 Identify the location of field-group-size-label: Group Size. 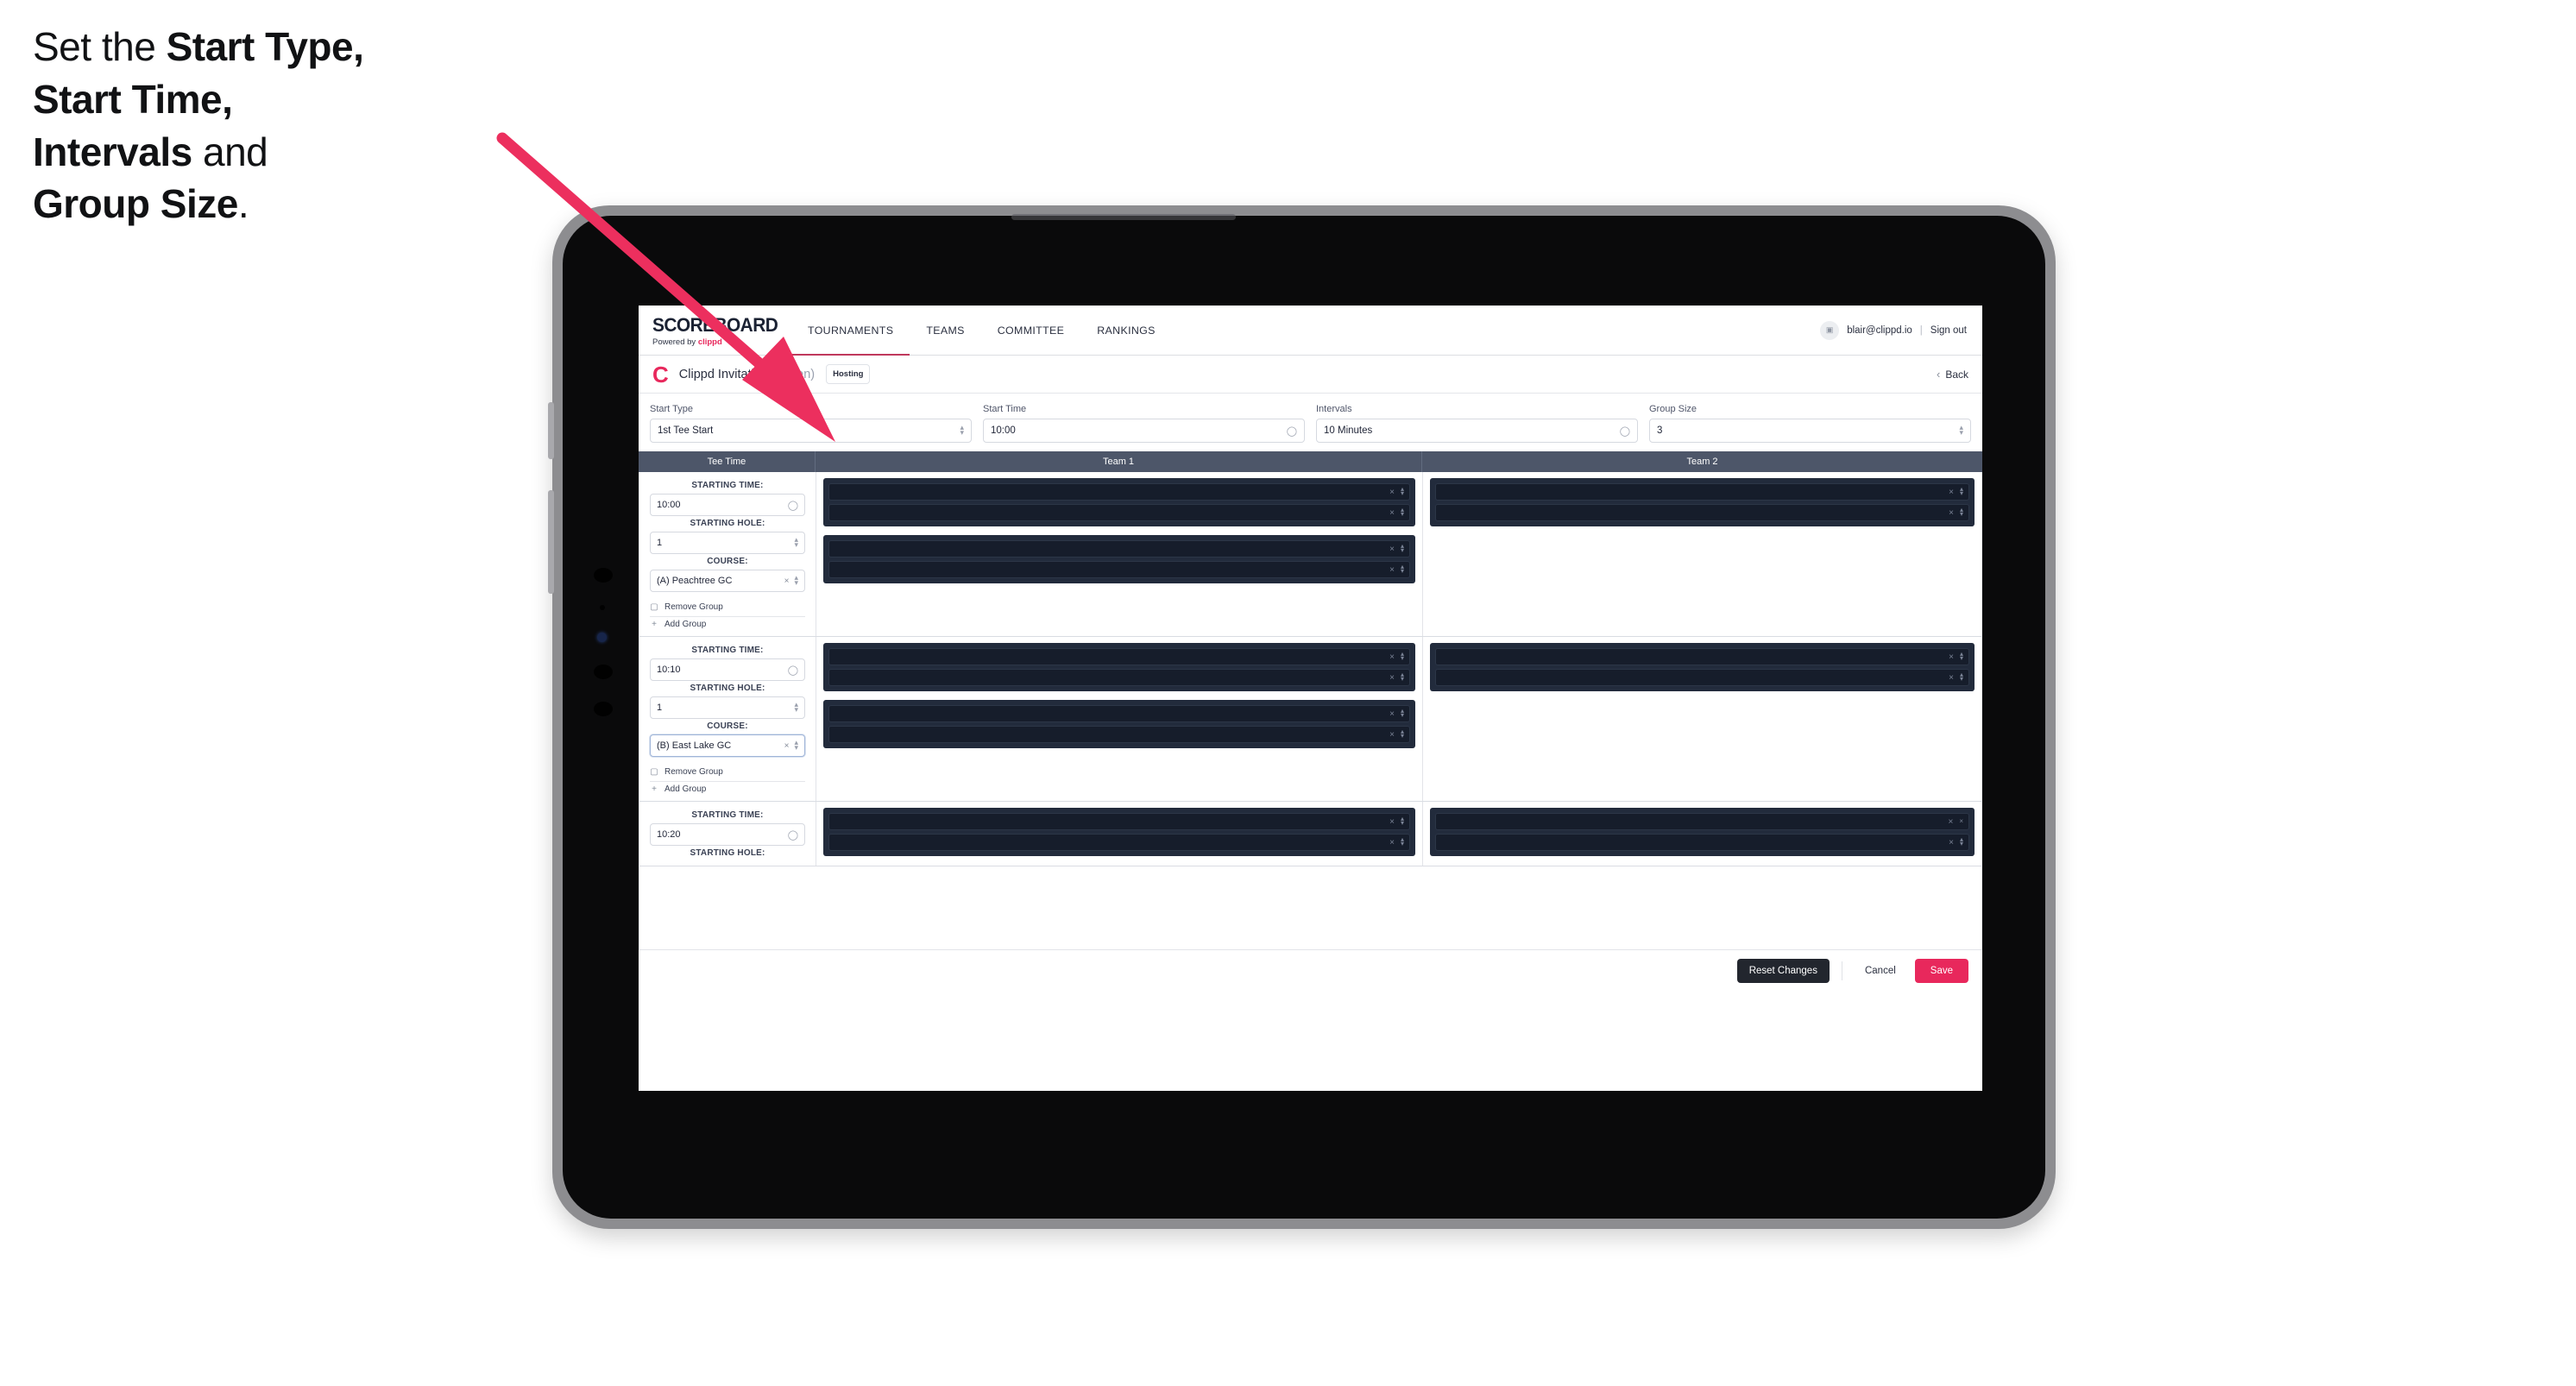
(1673, 409).